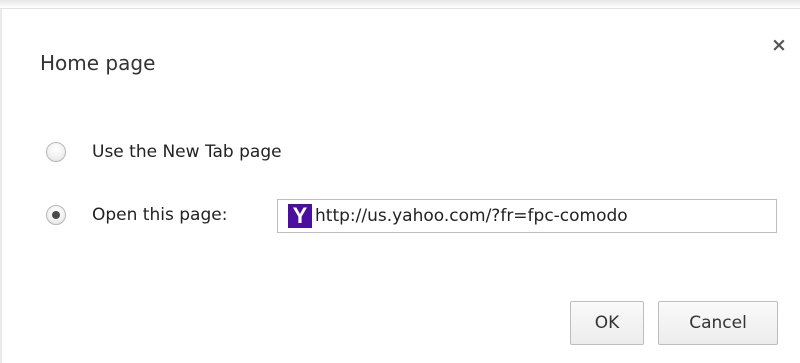 The width and height of the screenshot is (800, 363). What do you see at coordinates (300, 216) in the screenshot?
I see `yahoo-favicon-icon: Y` at bounding box center [300, 216].